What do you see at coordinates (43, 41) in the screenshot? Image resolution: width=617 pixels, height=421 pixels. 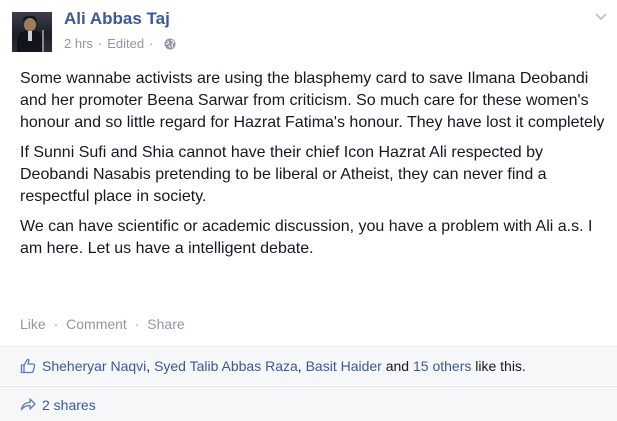 I see `avatar-mic` at bounding box center [43, 41].